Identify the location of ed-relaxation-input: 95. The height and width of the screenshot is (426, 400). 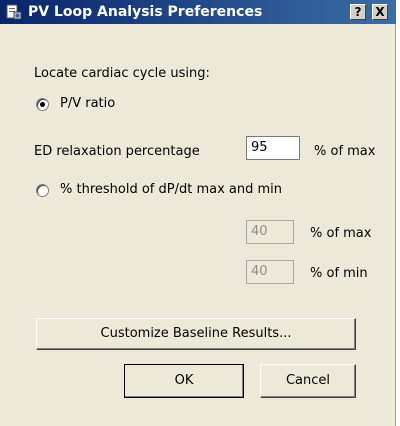
(273, 148).